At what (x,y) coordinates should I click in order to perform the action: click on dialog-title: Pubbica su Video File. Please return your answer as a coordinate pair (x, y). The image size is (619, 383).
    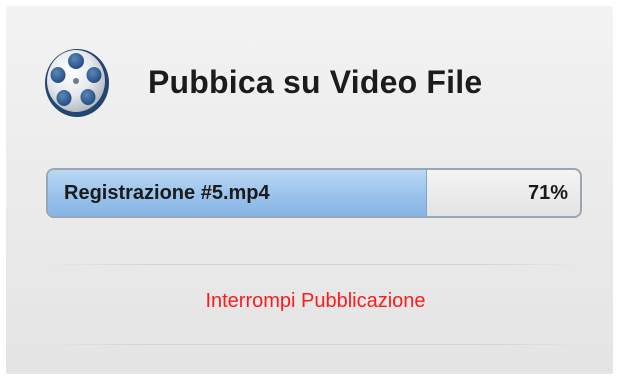
    Looking at the image, I should click on (315, 81).